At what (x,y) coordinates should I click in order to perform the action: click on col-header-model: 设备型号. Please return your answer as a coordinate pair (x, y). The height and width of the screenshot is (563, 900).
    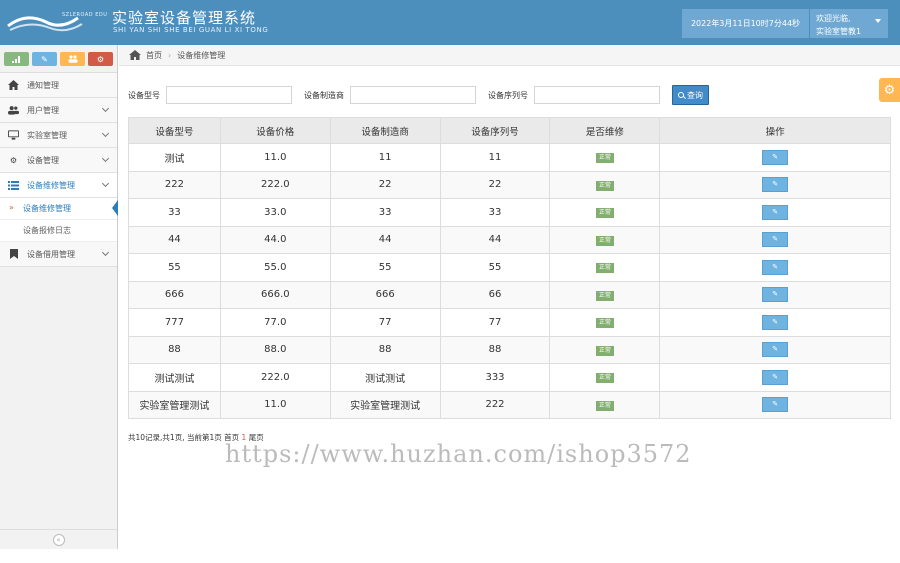
    Looking at the image, I should click on (174, 130).